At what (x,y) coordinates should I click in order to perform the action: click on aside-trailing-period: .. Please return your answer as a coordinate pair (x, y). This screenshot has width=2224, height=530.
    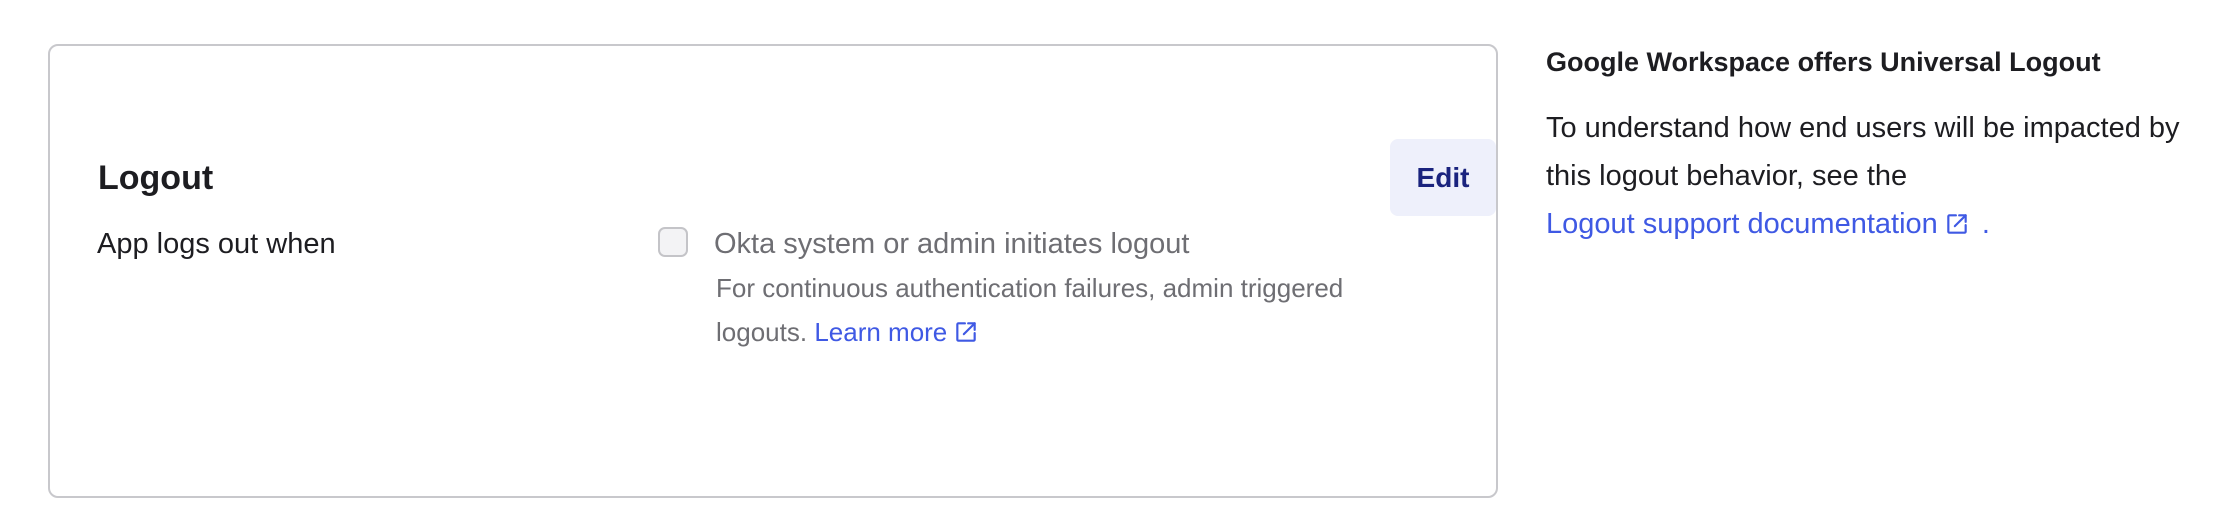
    Looking at the image, I should click on (1985, 224).